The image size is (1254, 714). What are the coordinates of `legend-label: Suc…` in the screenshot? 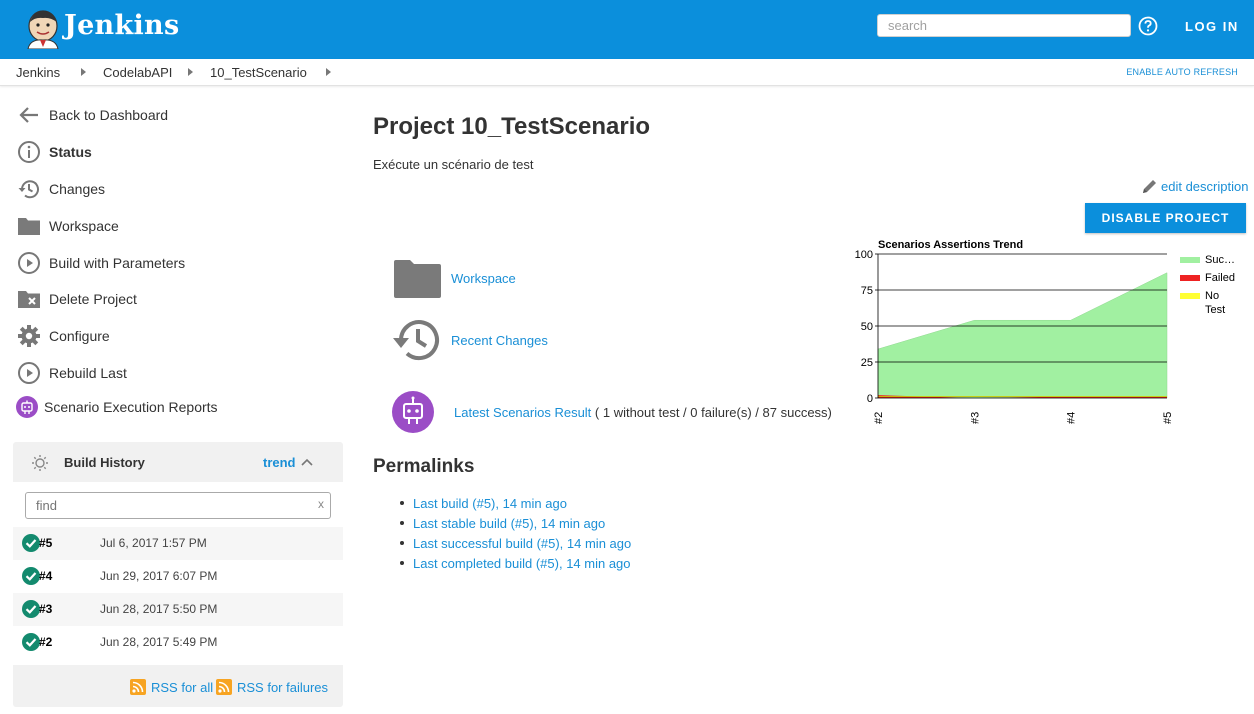 It's located at (1220, 260).